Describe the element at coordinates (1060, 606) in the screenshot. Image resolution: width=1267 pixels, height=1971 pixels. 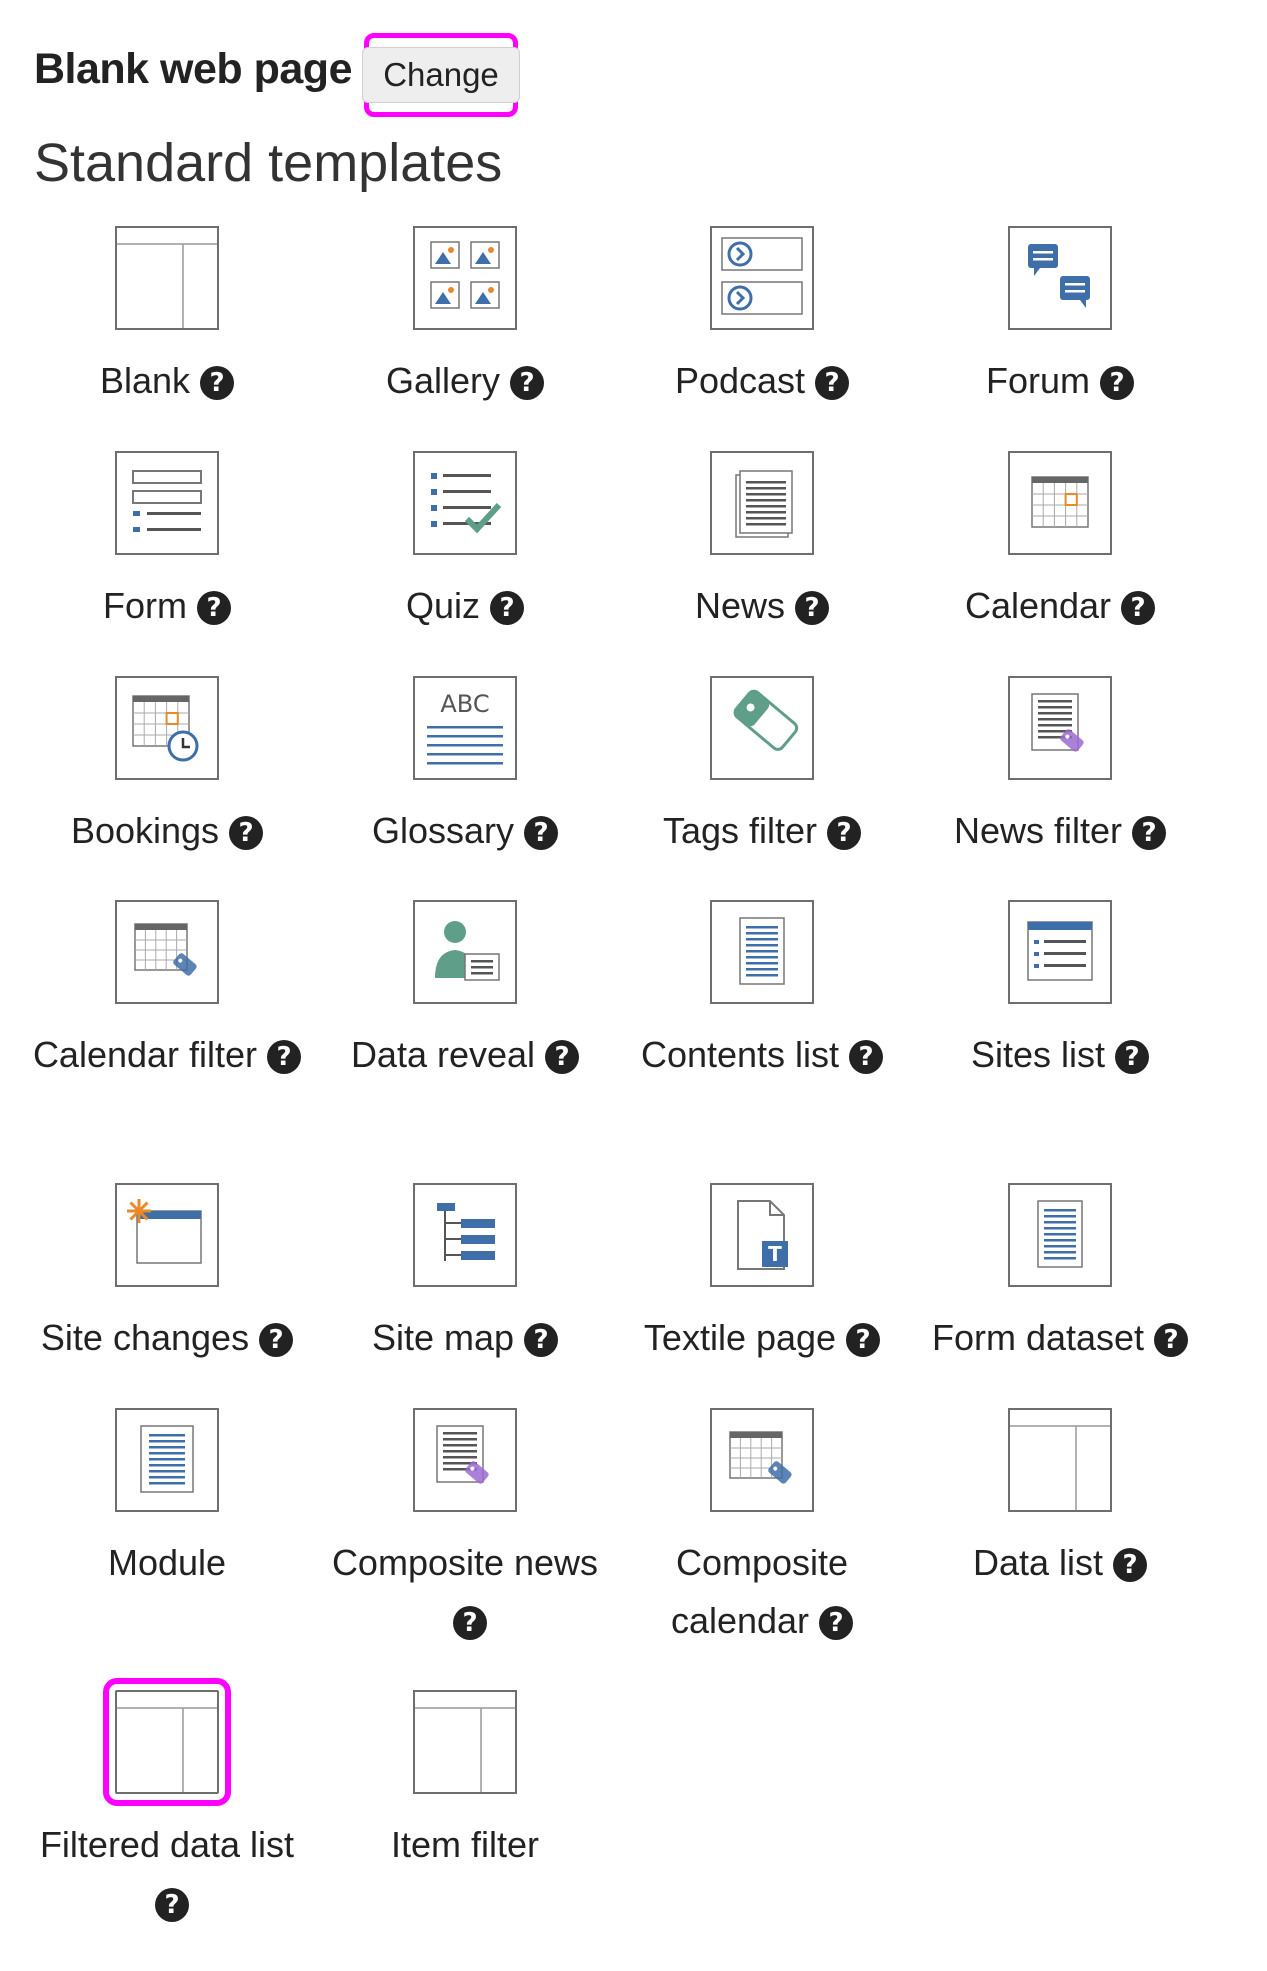
I see `template-label: Calendar?` at that location.